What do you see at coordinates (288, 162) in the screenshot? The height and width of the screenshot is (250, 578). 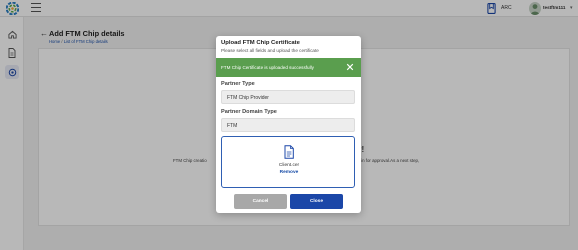 I see `certificate-upload-box: Client.cer Remove` at bounding box center [288, 162].